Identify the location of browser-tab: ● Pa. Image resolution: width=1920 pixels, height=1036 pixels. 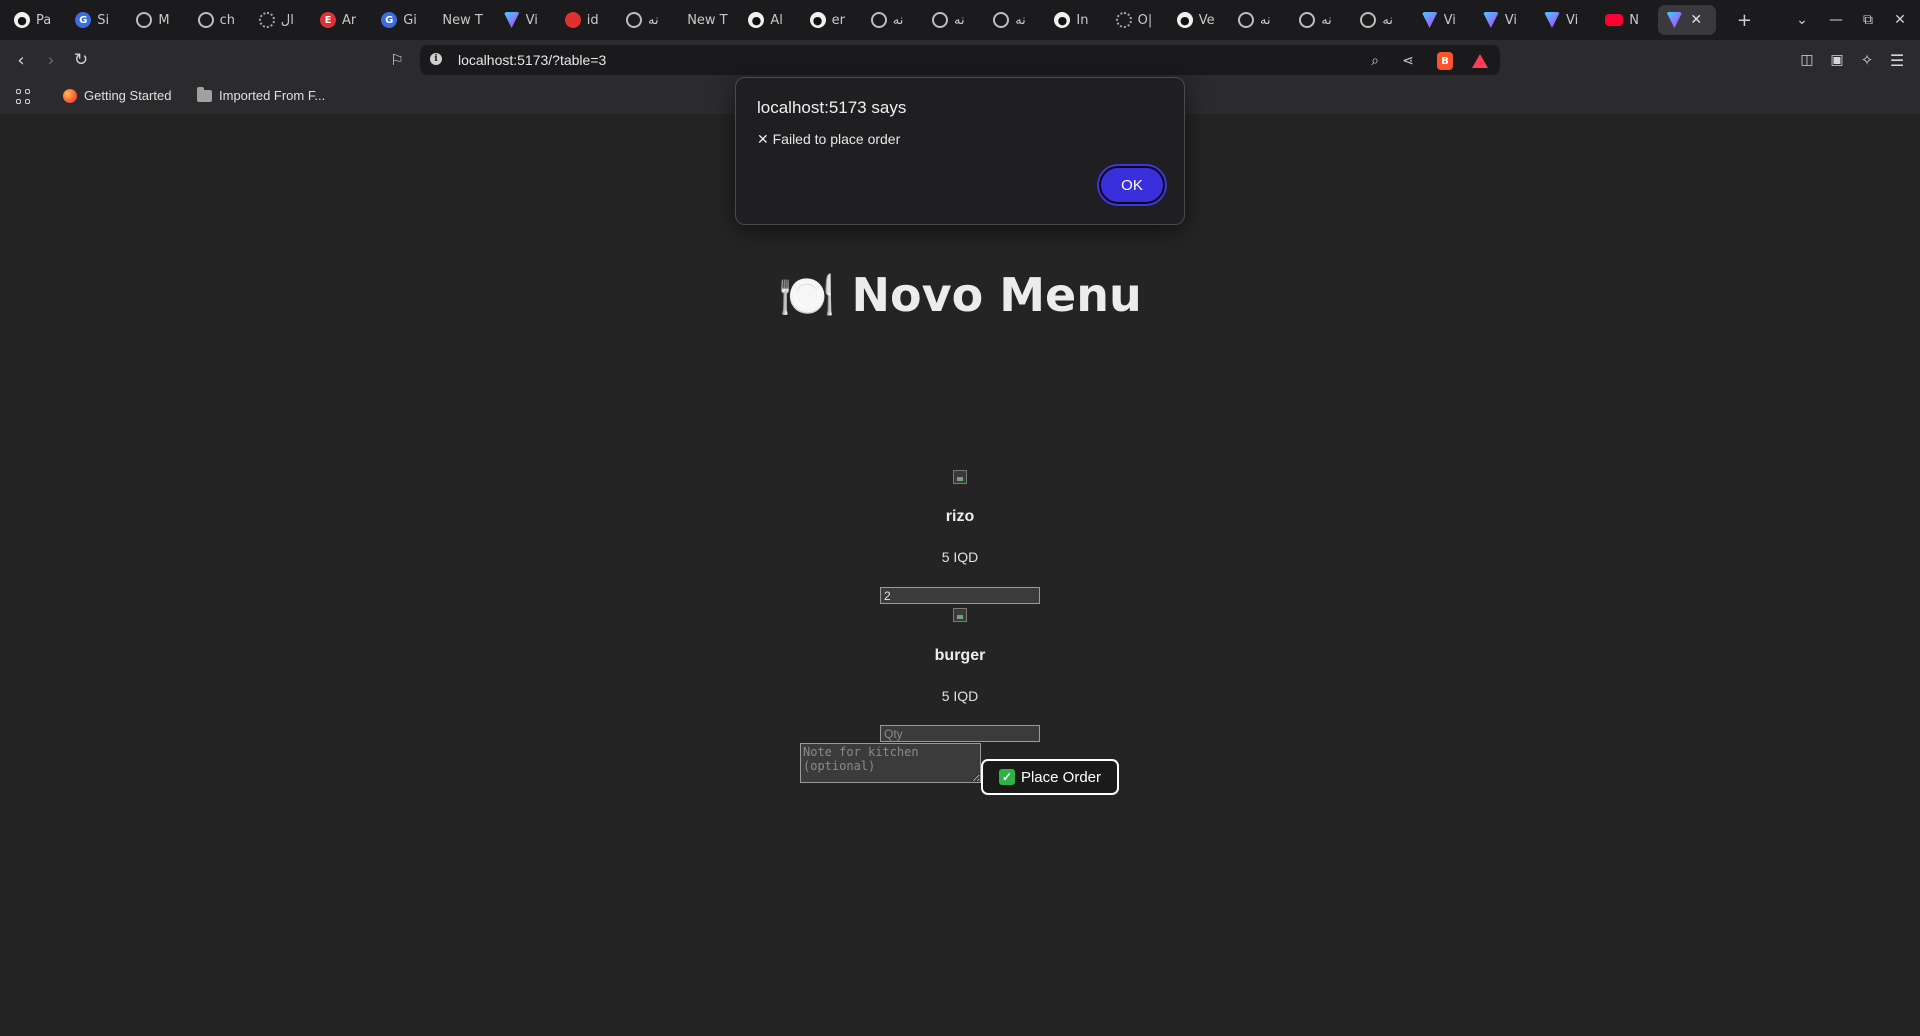
(35, 20).